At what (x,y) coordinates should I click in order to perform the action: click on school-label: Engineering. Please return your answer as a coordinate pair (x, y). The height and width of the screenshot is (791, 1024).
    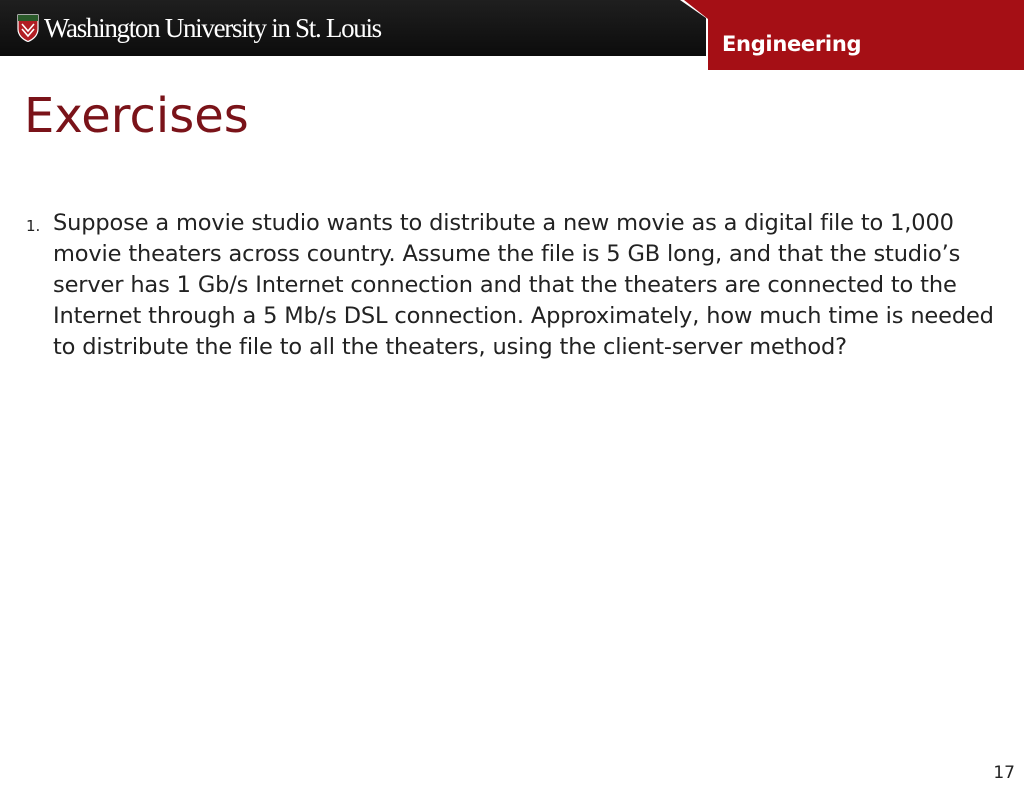
    Looking at the image, I should click on (792, 44).